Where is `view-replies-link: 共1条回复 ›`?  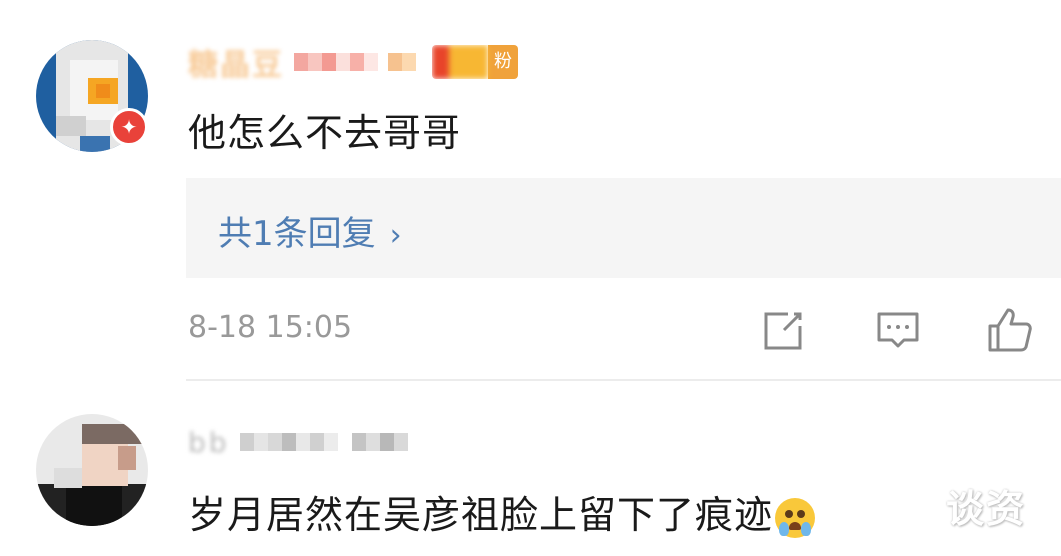
view-replies-link: 共1条回复 › is located at coordinates (310, 230).